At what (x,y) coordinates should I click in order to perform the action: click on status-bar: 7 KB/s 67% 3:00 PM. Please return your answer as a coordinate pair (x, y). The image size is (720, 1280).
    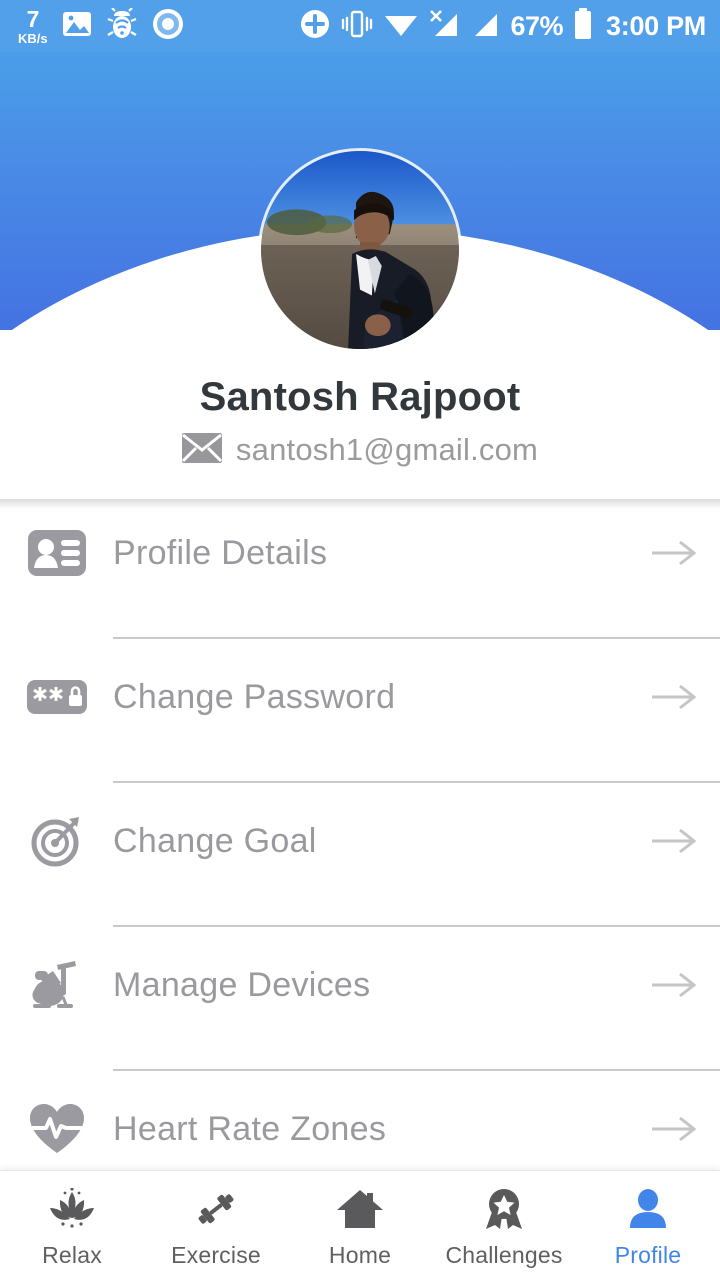
    Looking at the image, I should click on (360, 26).